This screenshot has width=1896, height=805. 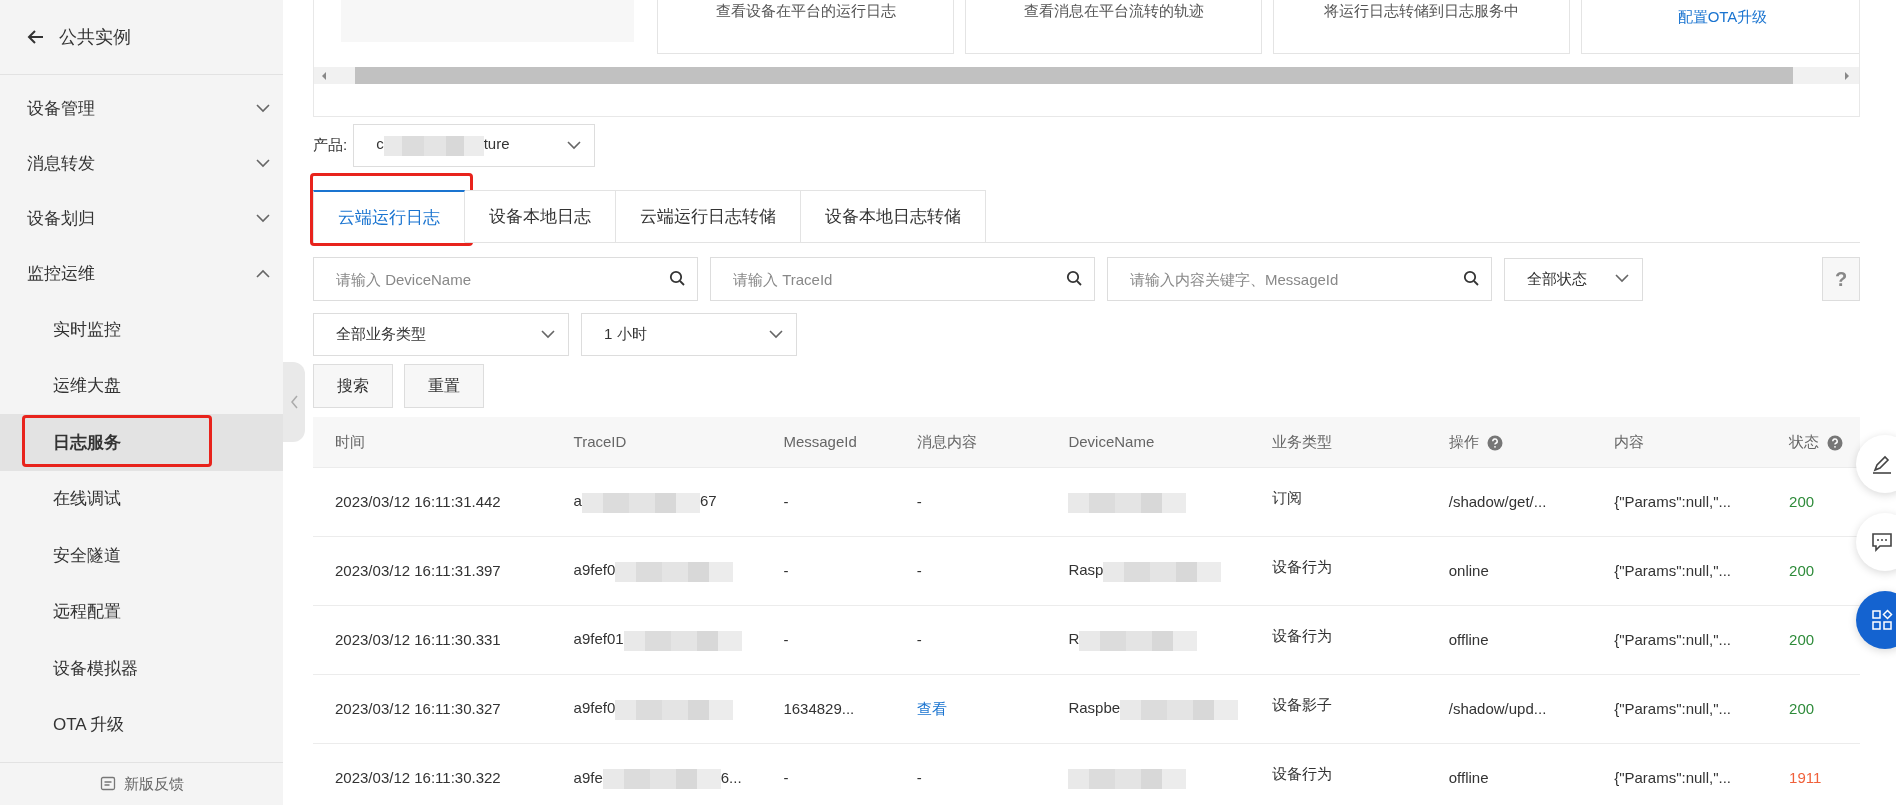 I want to click on cell-text: a9fe, so click(x=588, y=777).